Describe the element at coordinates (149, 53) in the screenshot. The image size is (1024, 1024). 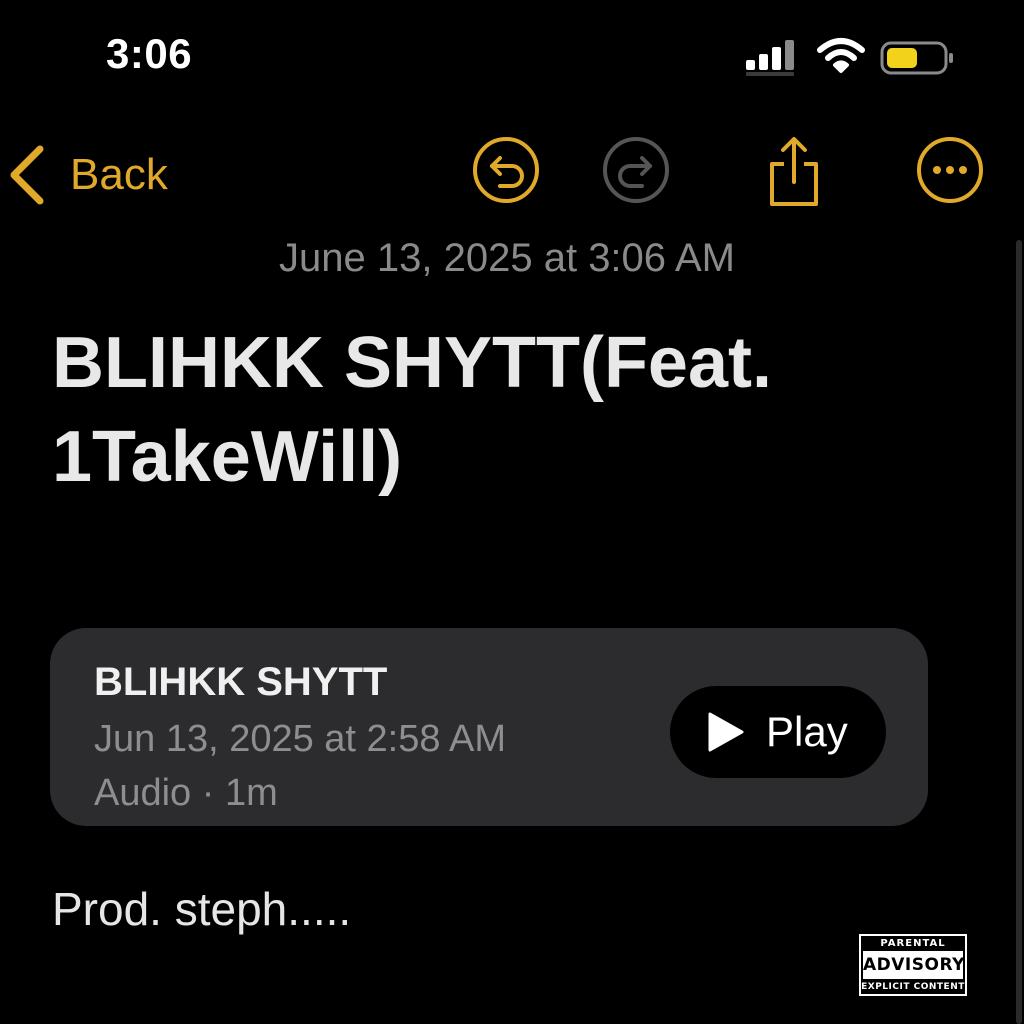
I see `status-time: 3:06` at that location.